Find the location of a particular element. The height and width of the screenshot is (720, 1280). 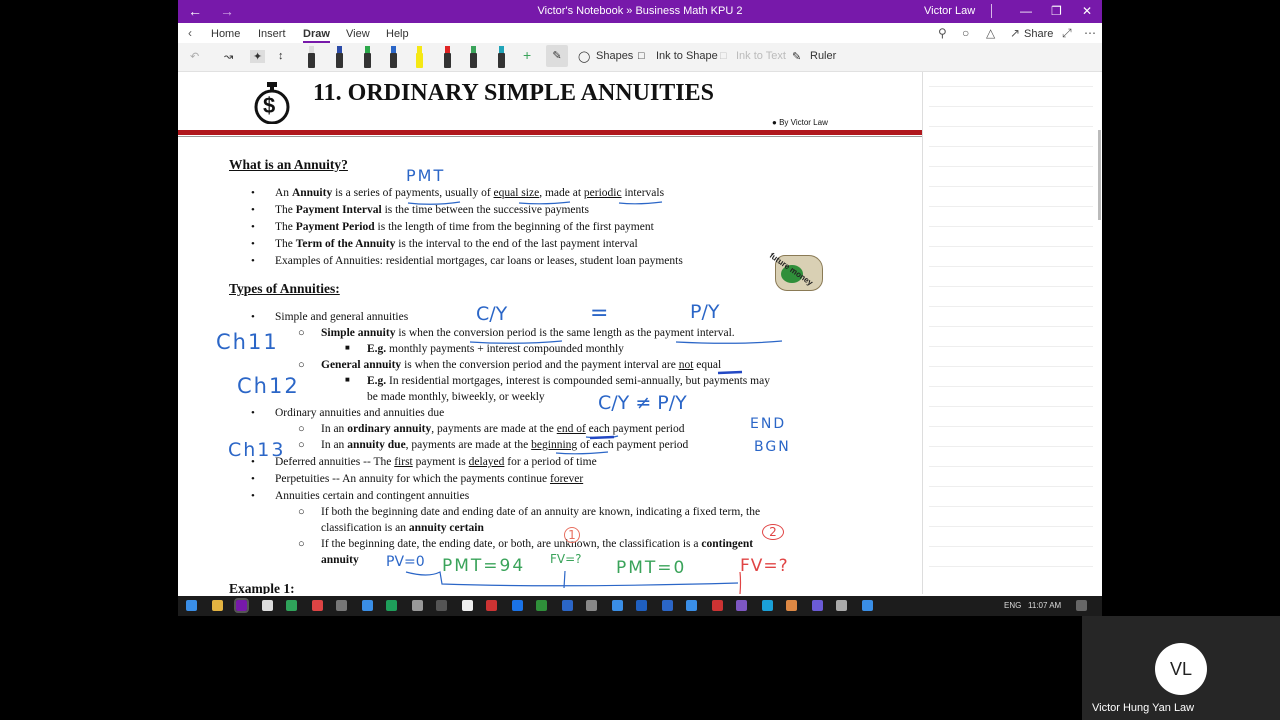

page-list-pane is located at coordinates (1012, 333).